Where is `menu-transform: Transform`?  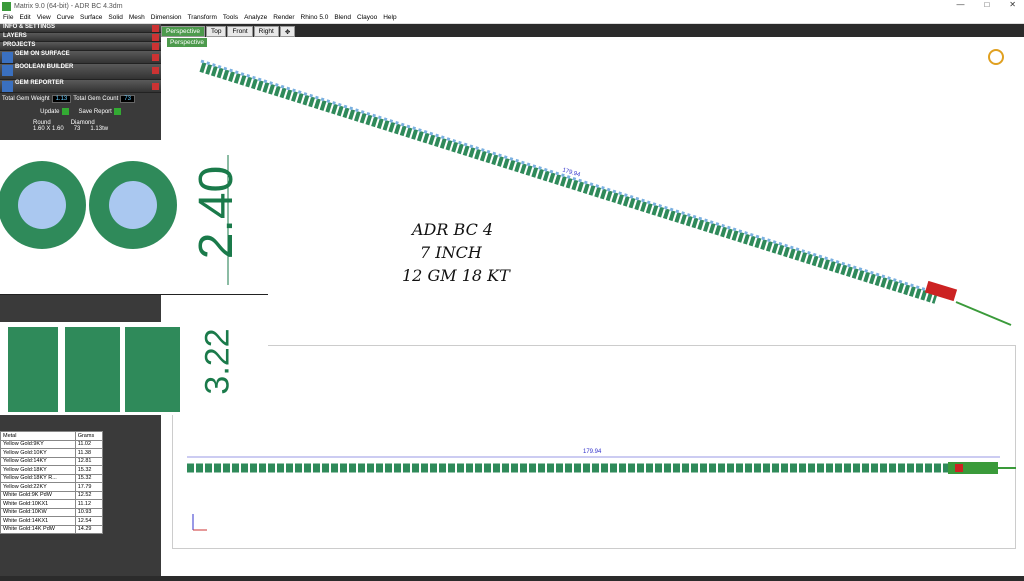
menu-transform: Transform is located at coordinates (202, 17).